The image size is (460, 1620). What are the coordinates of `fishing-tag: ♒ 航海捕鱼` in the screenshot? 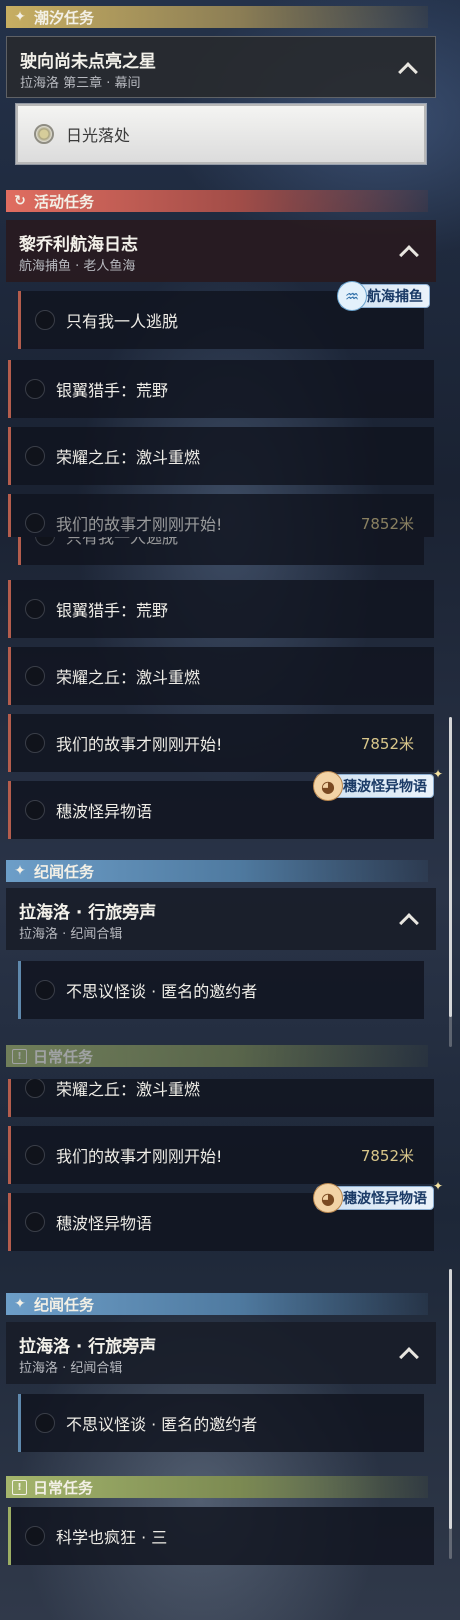 It's located at (383, 296).